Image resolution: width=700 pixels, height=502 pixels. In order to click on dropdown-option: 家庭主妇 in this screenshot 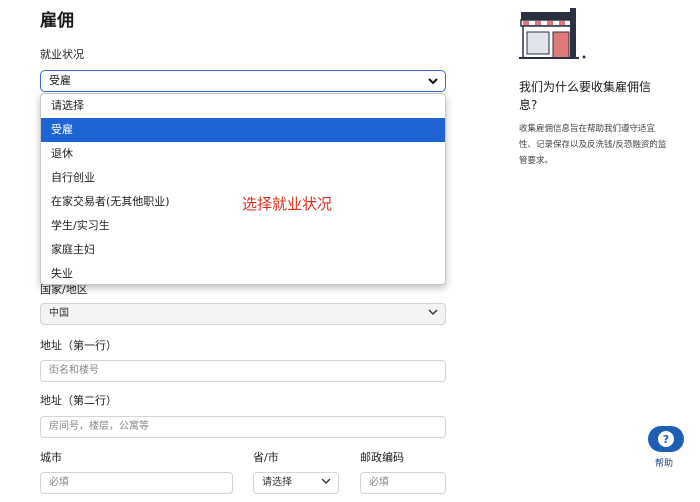, I will do `click(243, 250)`.